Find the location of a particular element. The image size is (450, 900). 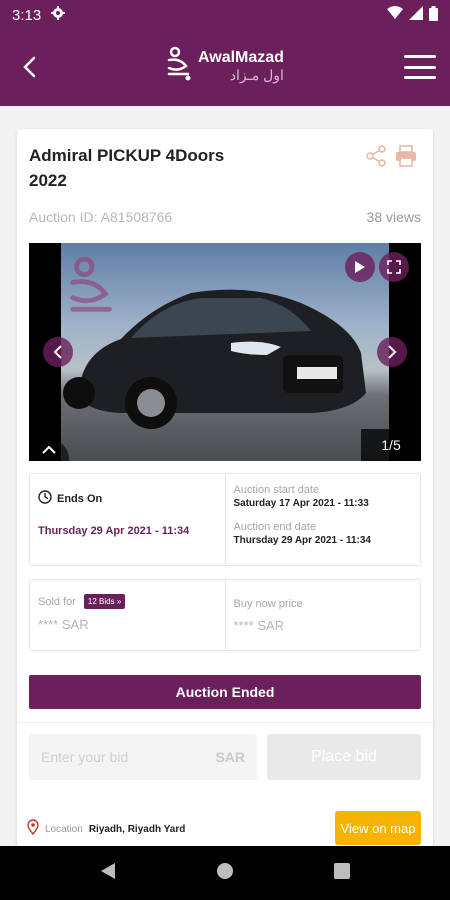

auction-id: Auction ID: A81508766 is located at coordinates (101, 217).